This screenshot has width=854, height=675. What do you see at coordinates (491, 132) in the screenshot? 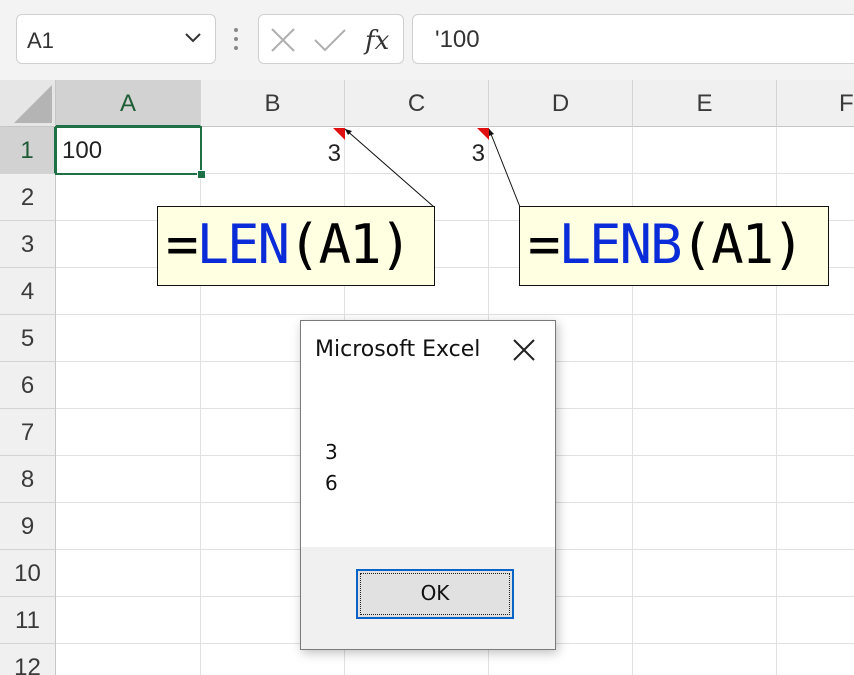
I see `leader-arrowhead` at bounding box center [491, 132].